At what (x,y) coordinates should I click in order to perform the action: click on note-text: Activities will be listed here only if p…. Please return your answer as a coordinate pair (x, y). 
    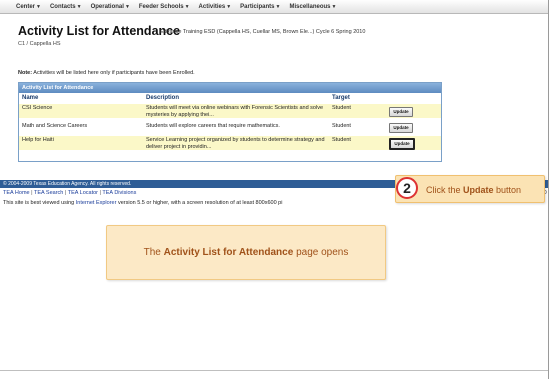
    Looking at the image, I should click on (114, 73).